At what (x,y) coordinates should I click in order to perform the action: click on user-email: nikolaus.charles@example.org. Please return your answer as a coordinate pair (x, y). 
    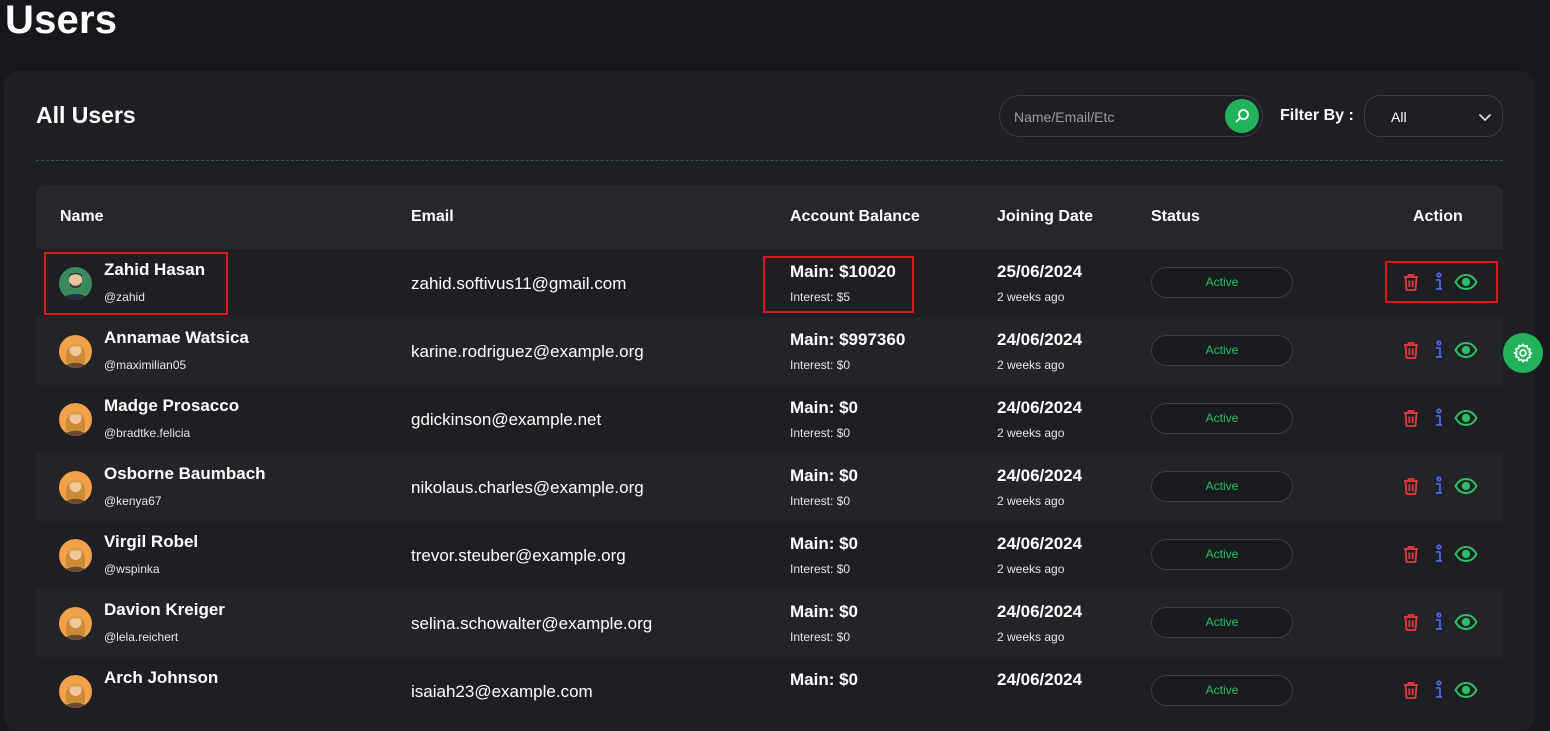
    Looking at the image, I should click on (527, 487).